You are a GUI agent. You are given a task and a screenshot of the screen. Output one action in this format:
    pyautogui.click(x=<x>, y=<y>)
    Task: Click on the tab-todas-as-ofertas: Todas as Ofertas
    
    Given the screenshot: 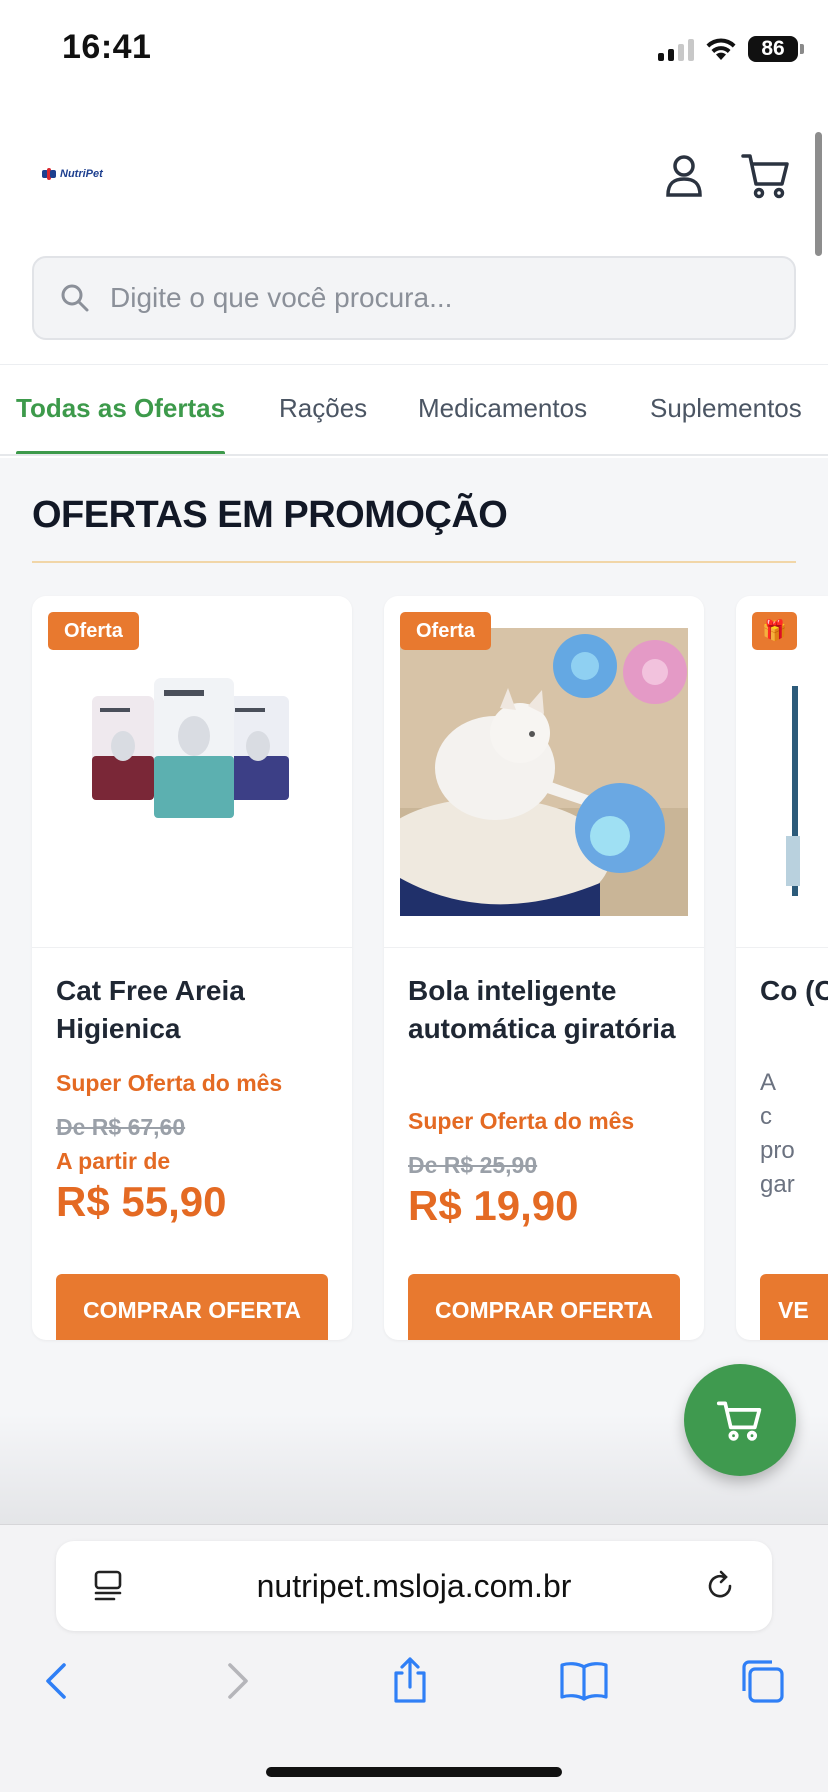 What is the action you would take?
    pyautogui.click(x=121, y=410)
    